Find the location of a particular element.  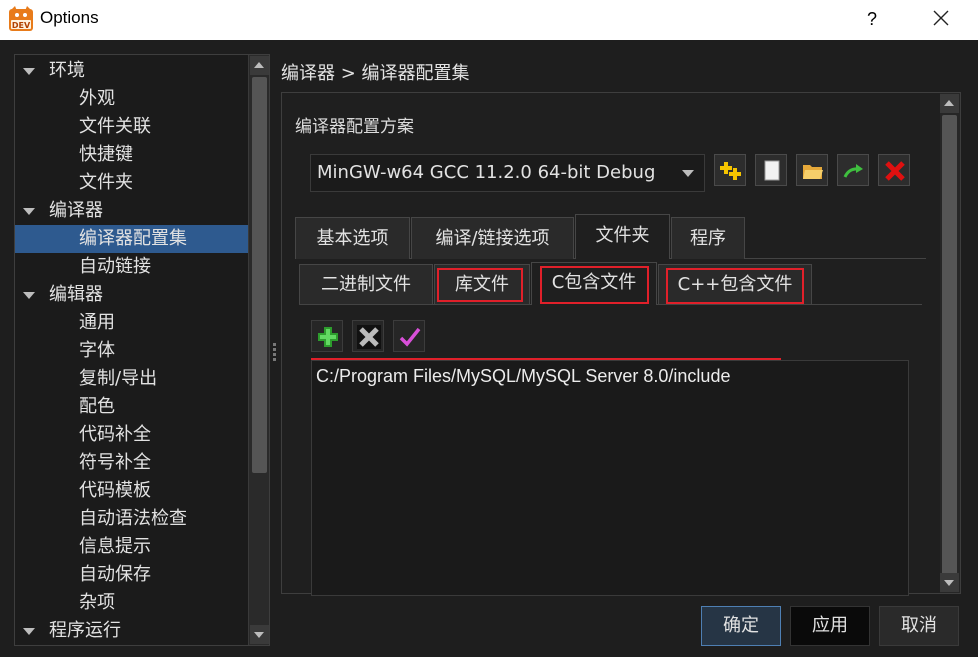

tree-item-label: 编辑器 is located at coordinates (76, 294).